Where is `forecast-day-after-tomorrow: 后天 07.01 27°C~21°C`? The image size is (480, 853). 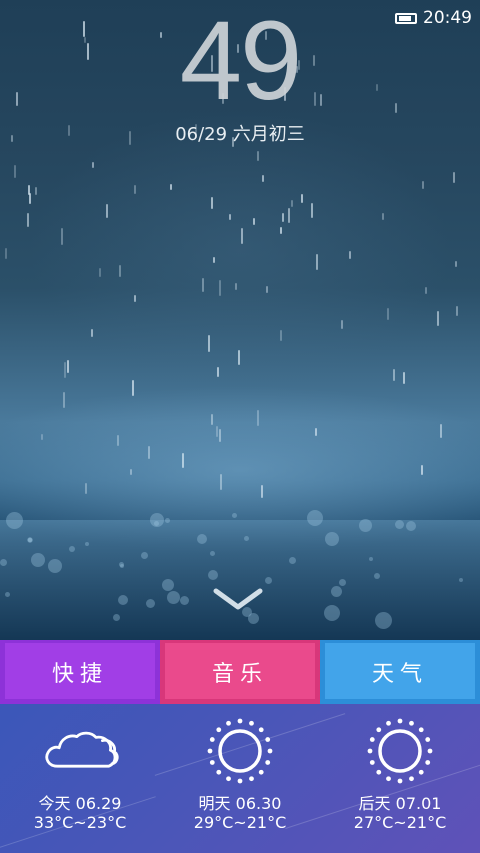 forecast-day-after-tomorrow: 后天 07.01 27°C~21°C is located at coordinates (400, 778).